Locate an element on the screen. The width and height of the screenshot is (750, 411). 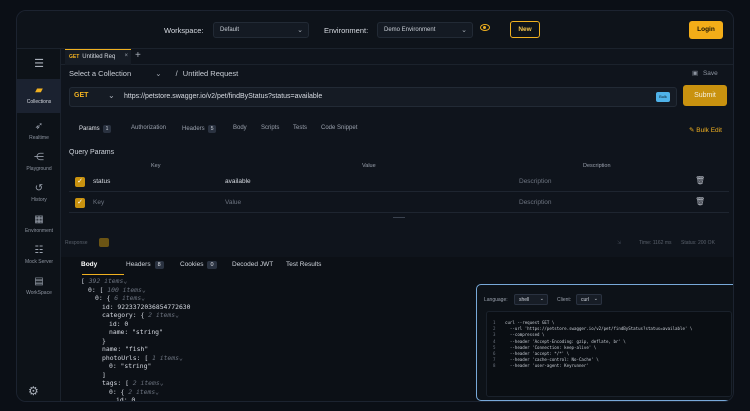
expand-icon: ⇲ is located at coordinates (619, 243).